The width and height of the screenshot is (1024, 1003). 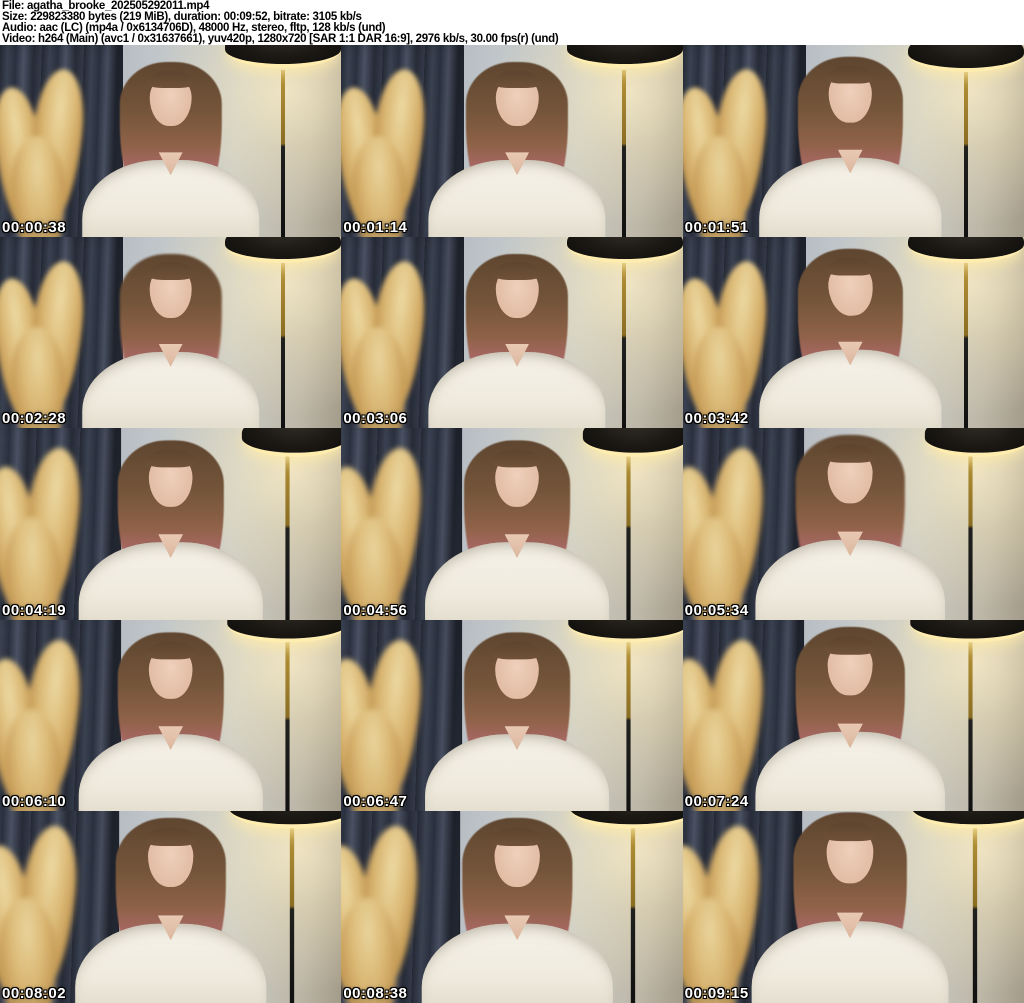 I want to click on video-thumbnail: 00:03:06, so click(x=512, y=332).